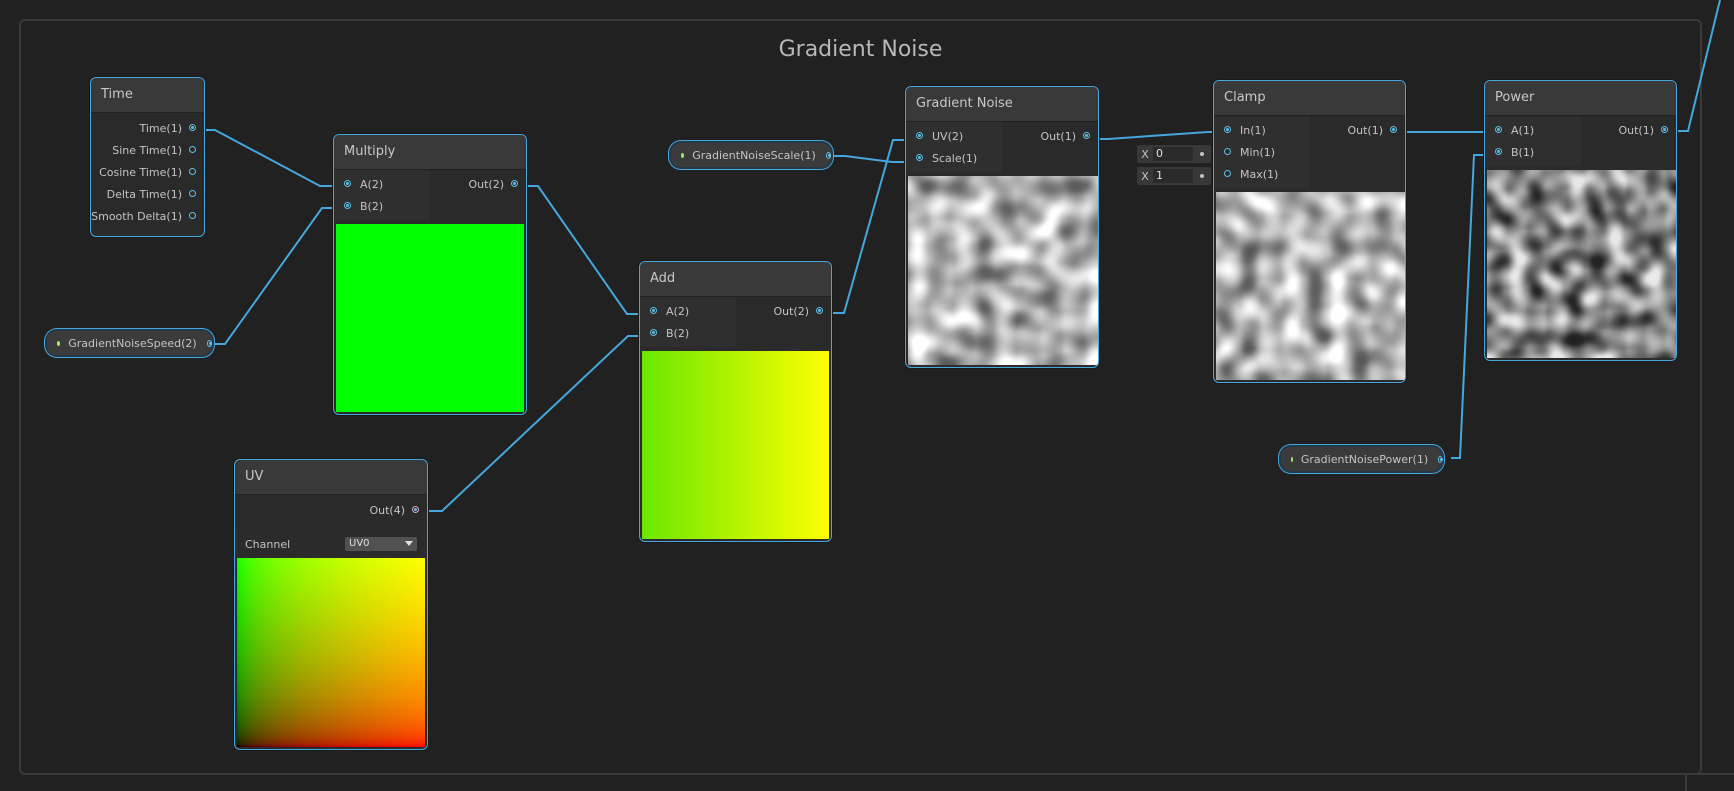  I want to click on gradient-noise-ports: UV(2) Scale(1) Out(1), so click(1002, 147).